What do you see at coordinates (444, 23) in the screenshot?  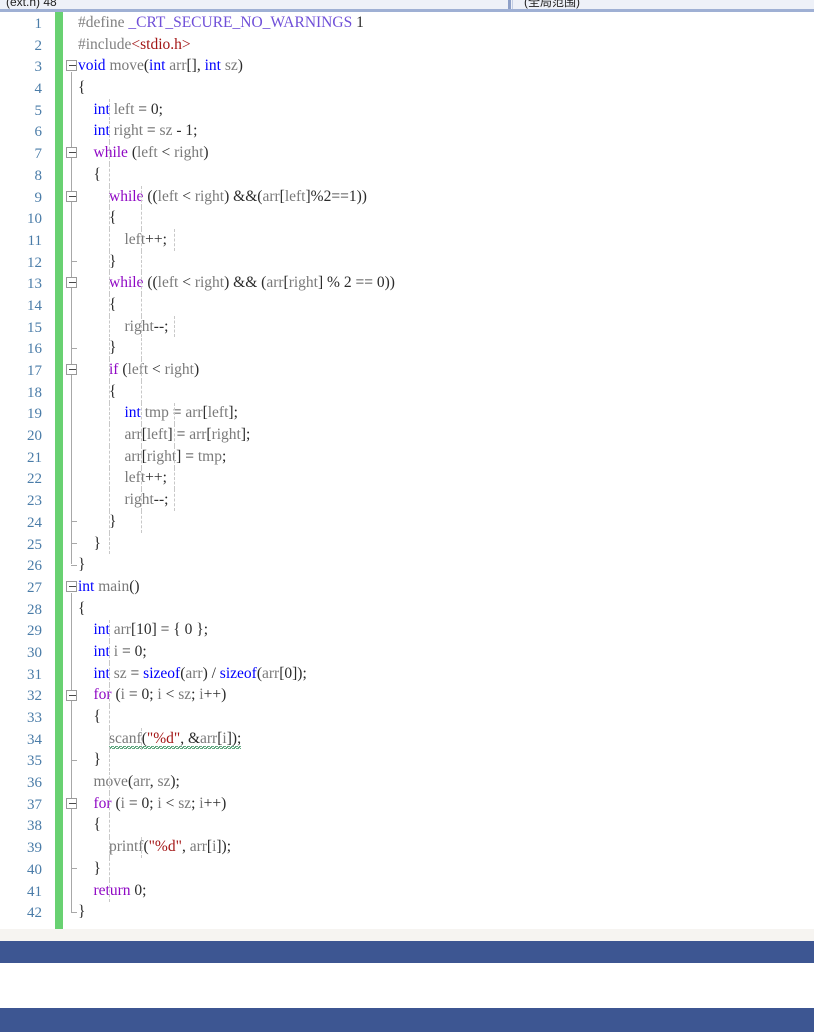 I see `code-line: #define _CRT_SECURE_NO_WARNINGS 1` at bounding box center [444, 23].